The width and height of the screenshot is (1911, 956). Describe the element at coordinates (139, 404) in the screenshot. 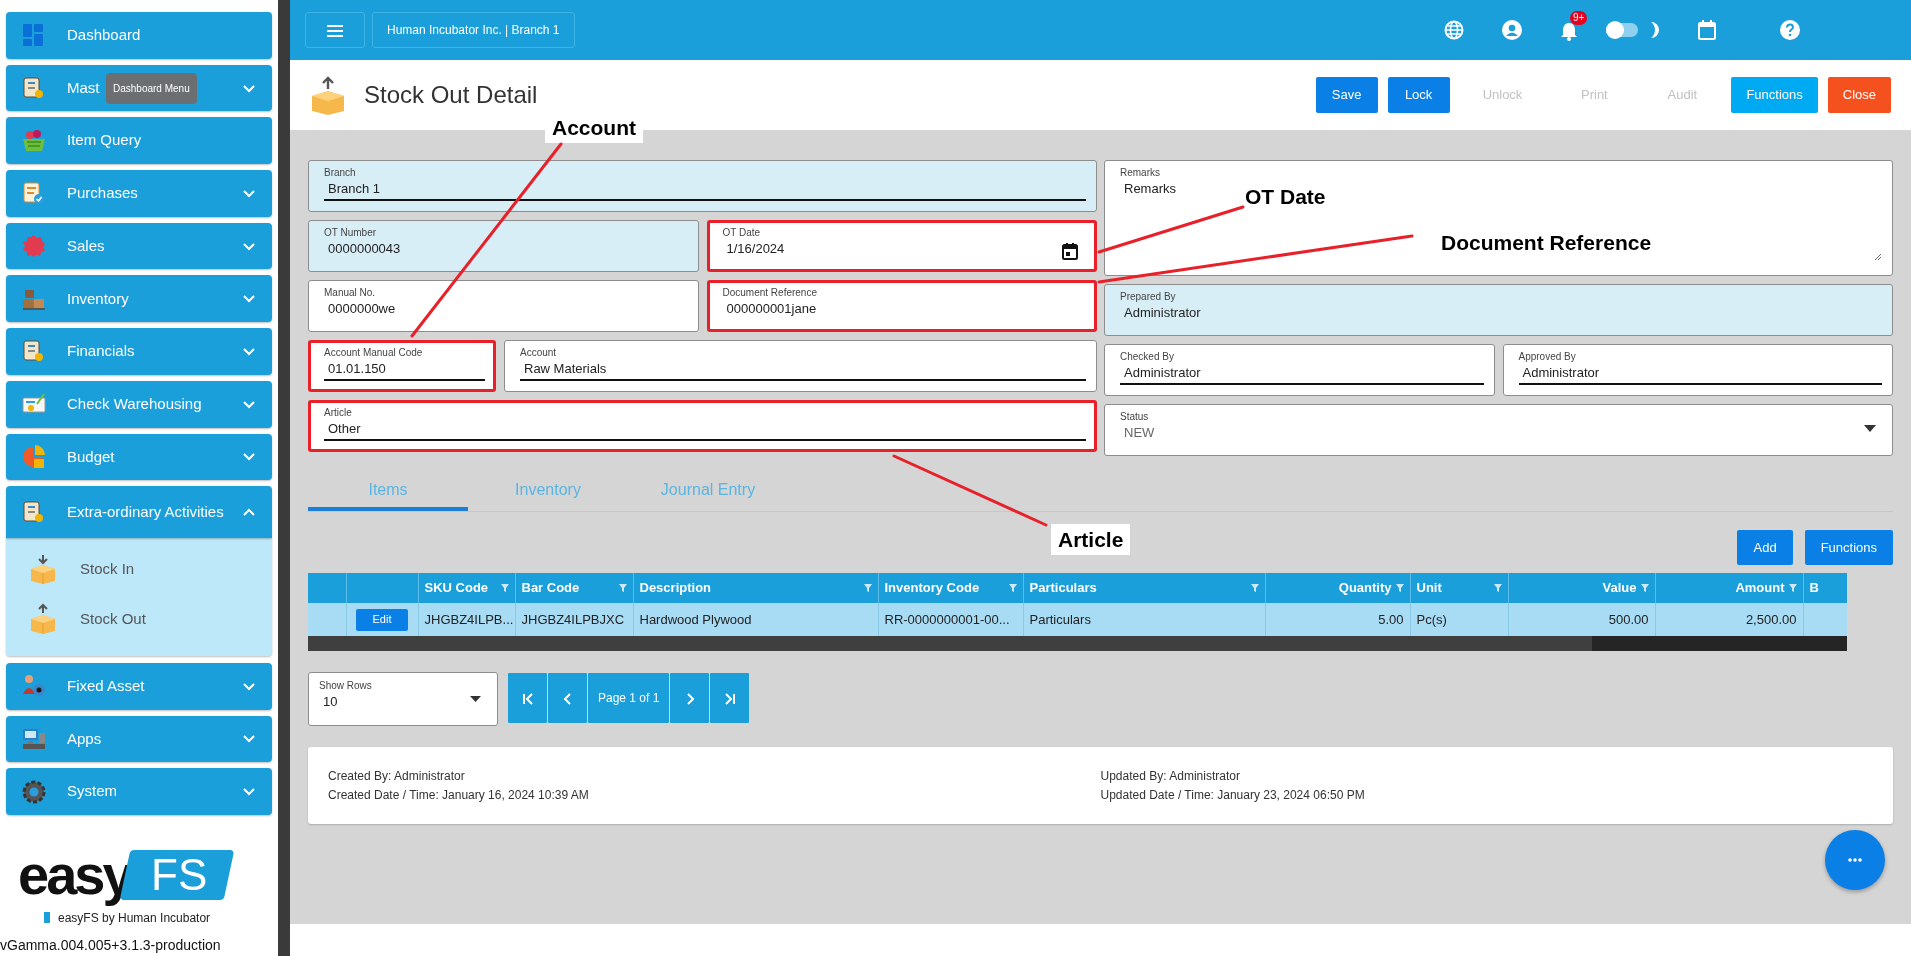

I see `sidebar-item: Check Warehousing` at that location.